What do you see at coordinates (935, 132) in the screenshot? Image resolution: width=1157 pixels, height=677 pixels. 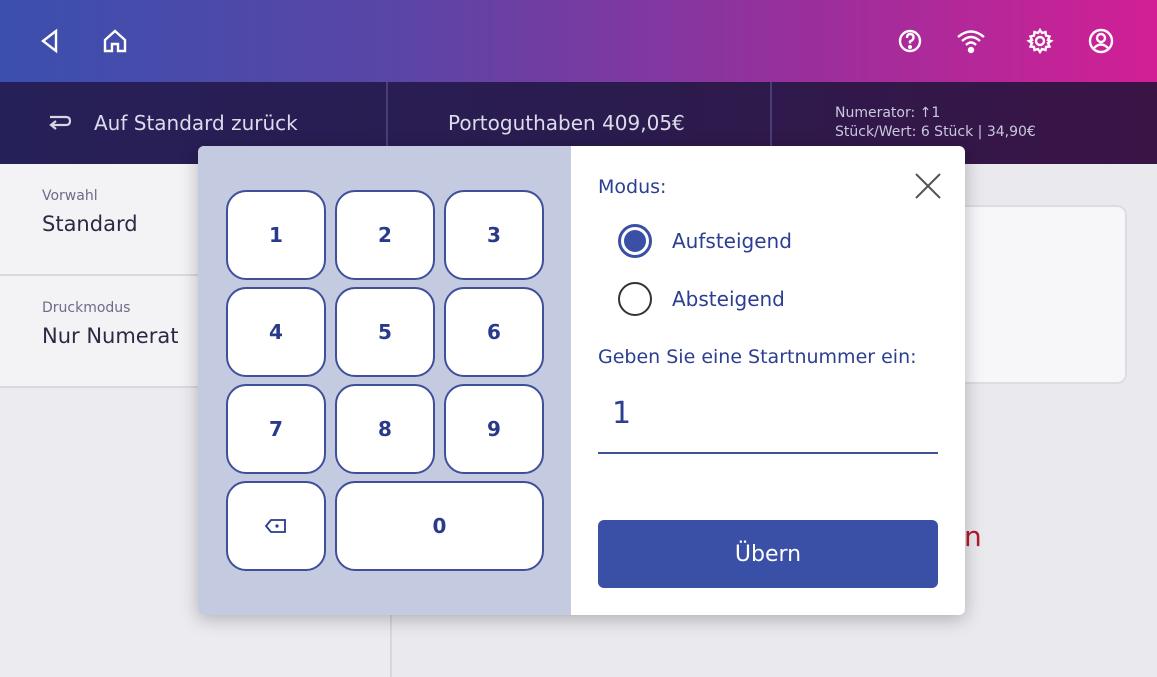 I see `count-value-line: Stück/Wert: 6 Stück | 34,90€` at bounding box center [935, 132].